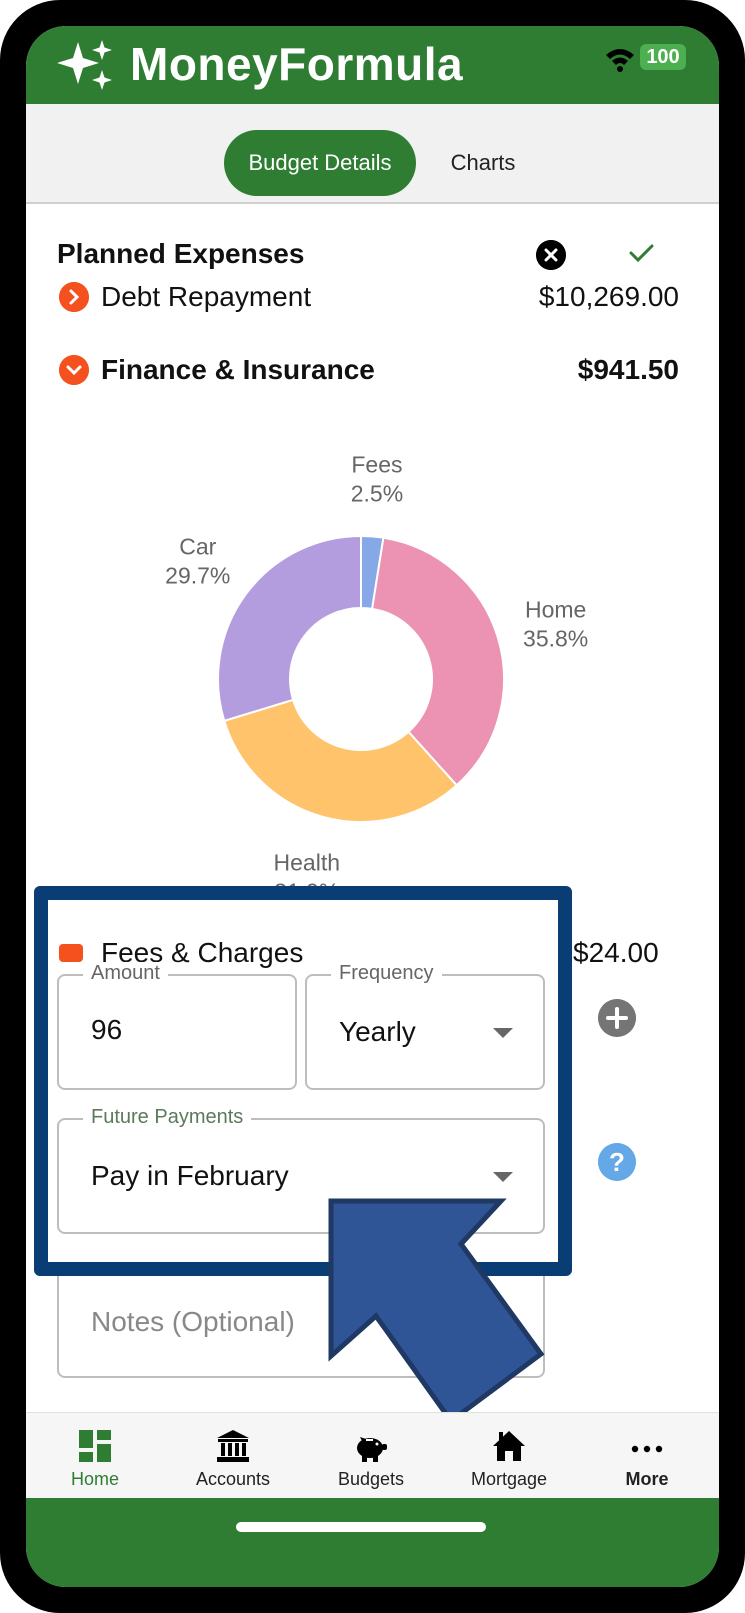 This screenshot has height=1613, width=745. Describe the element at coordinates (74, 297) in the screenshot. I see `chevron-right-icon` at that location.